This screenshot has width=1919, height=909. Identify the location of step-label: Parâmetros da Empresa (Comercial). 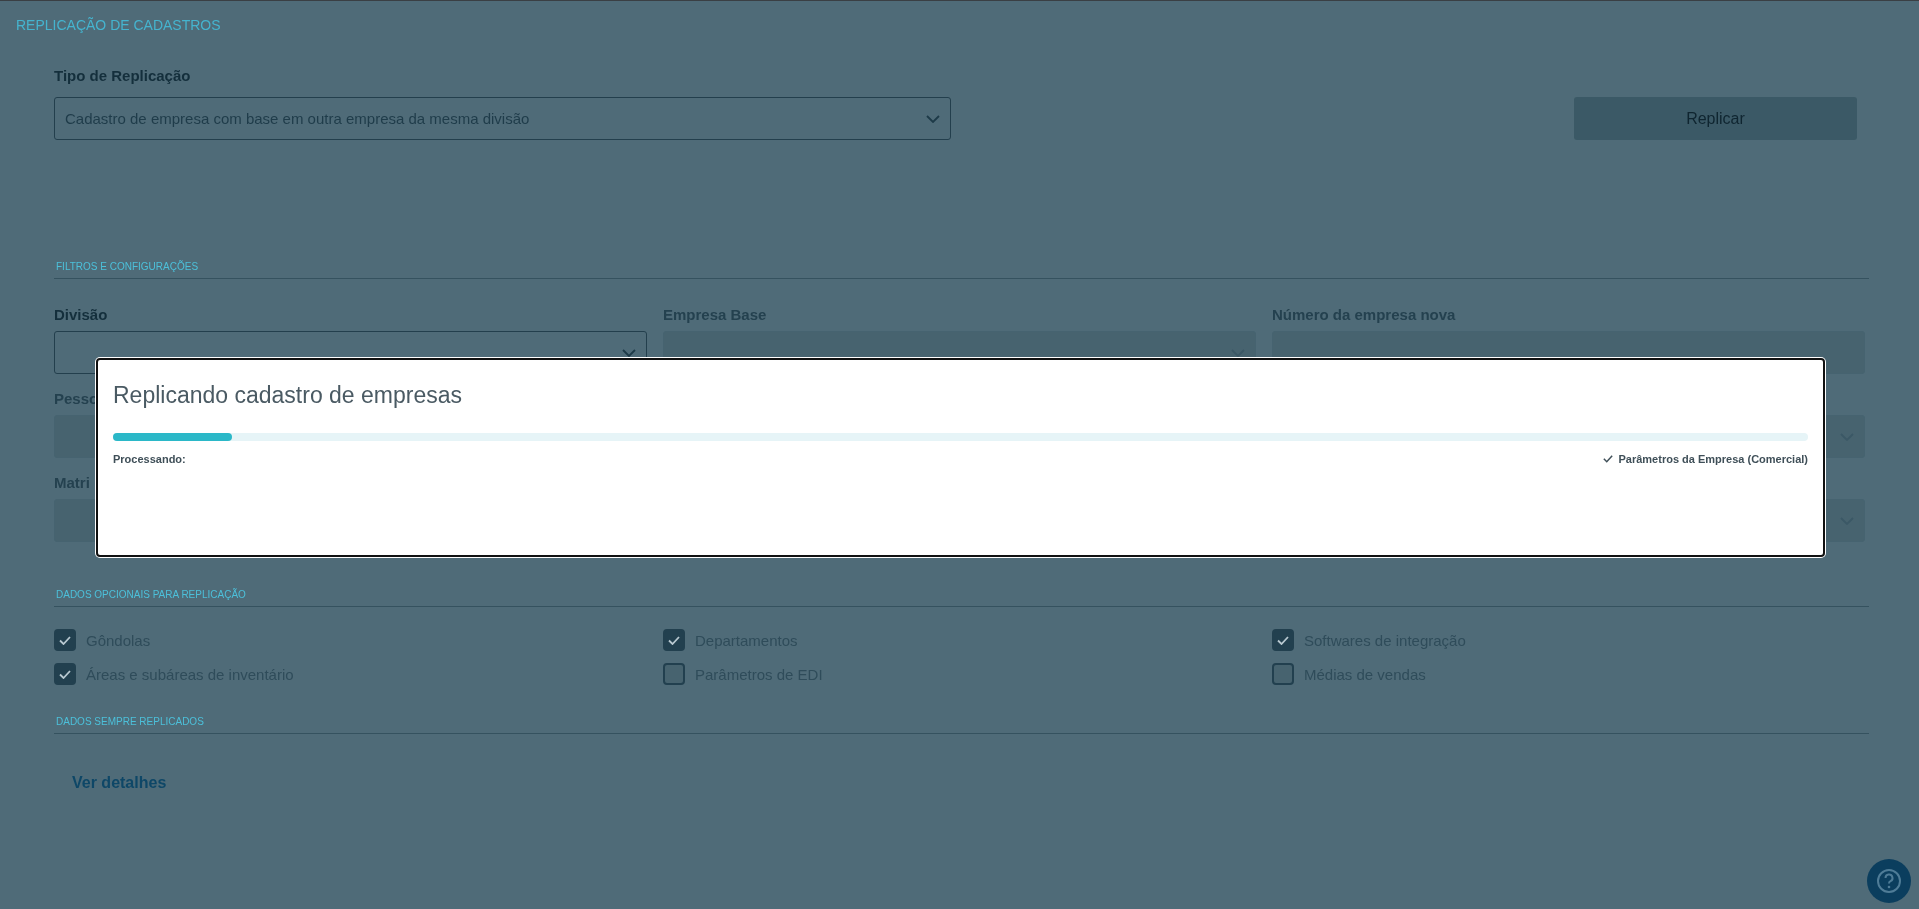
(1713, 459).